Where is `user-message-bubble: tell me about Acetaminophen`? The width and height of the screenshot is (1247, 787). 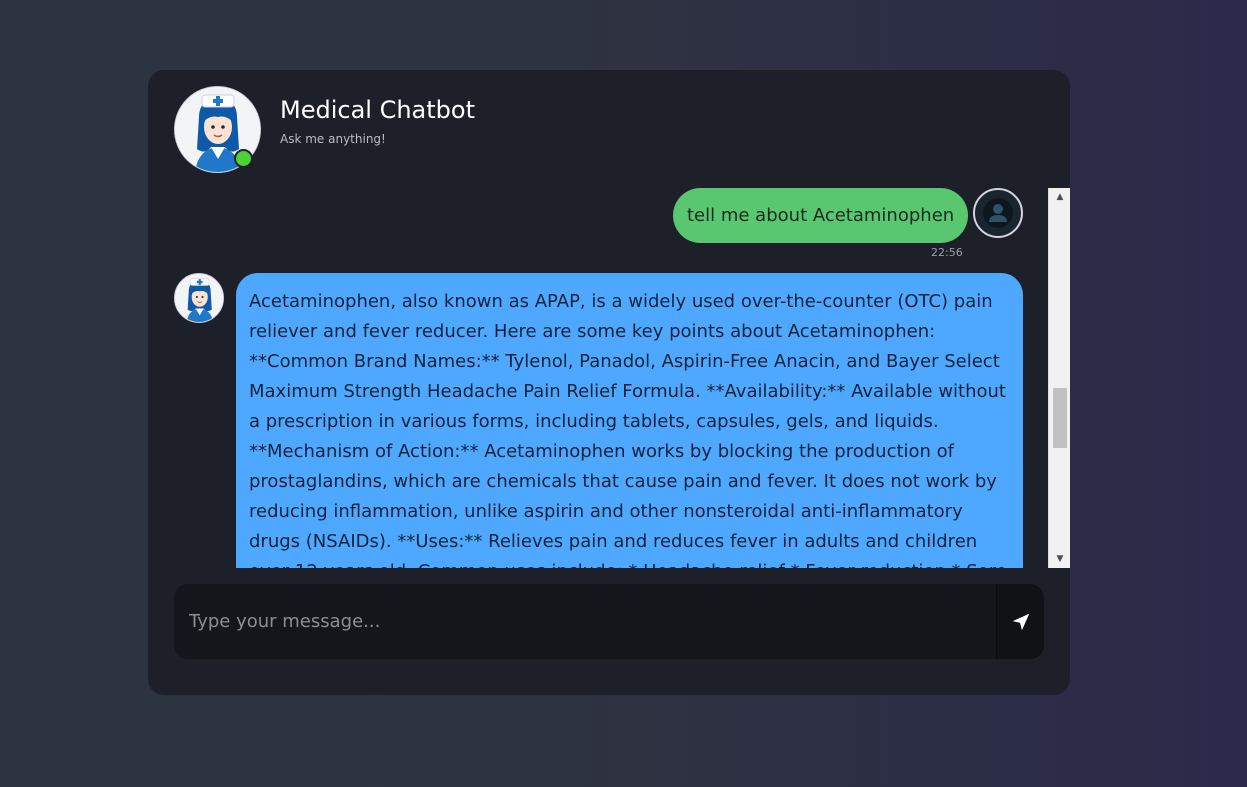
user-message-bubble: tell me about Acetaminophen is located at coordinates (821, 215).